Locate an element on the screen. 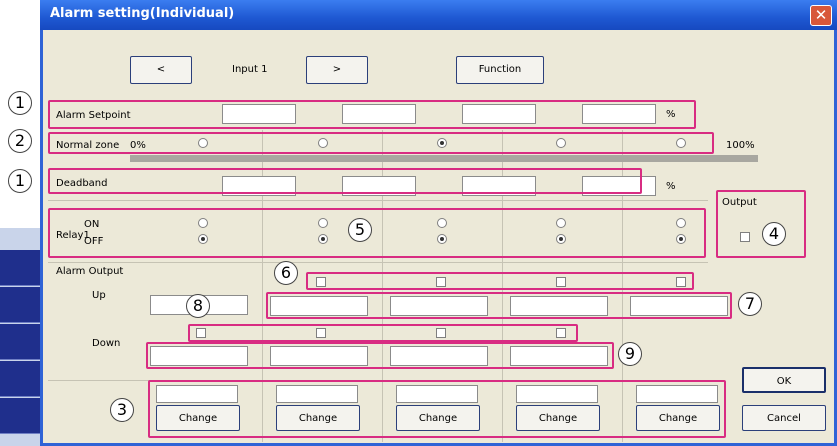  annotation-marker: 6 is located at coordinates (286, 273).